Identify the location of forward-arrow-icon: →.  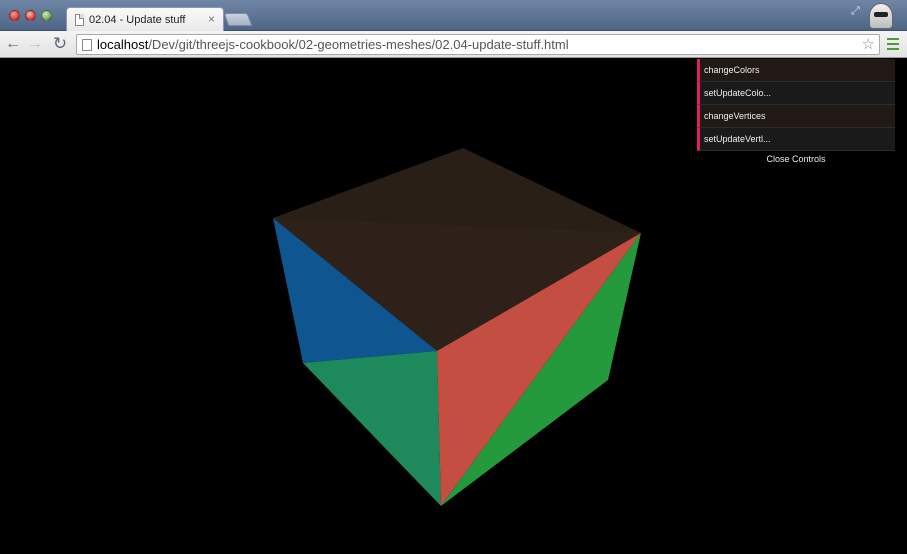
(35, 44).